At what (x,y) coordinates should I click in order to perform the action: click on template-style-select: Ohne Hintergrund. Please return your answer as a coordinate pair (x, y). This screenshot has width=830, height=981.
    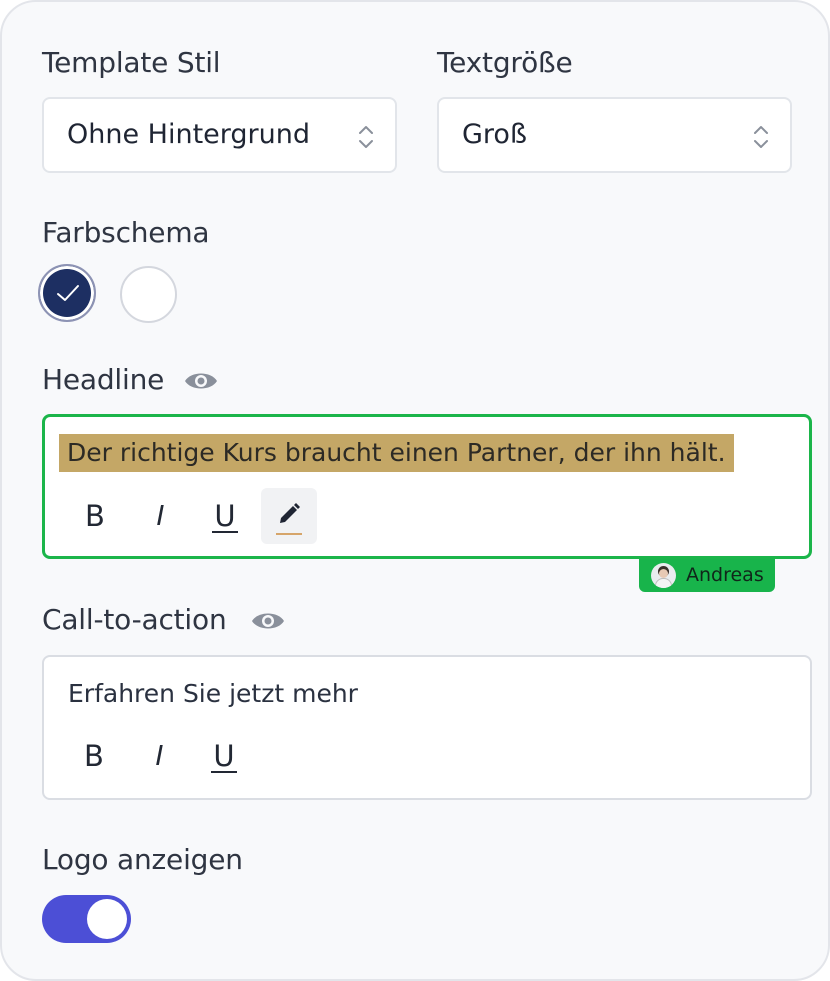
    Looking at the image, I should click on (219, 135).